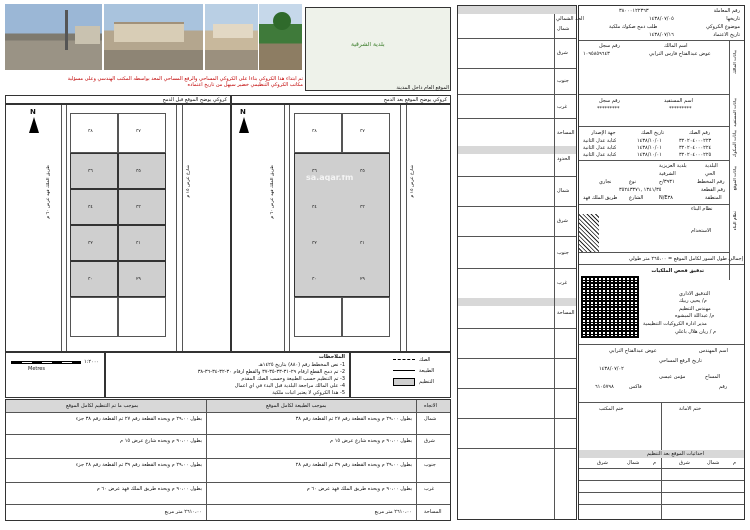 The height and width of the screenshot is (530, 750). What do you see at coordinates (713, 377) in the screenshot?
I see `surveyor-label: المساح` at bounding box center [713, 377].